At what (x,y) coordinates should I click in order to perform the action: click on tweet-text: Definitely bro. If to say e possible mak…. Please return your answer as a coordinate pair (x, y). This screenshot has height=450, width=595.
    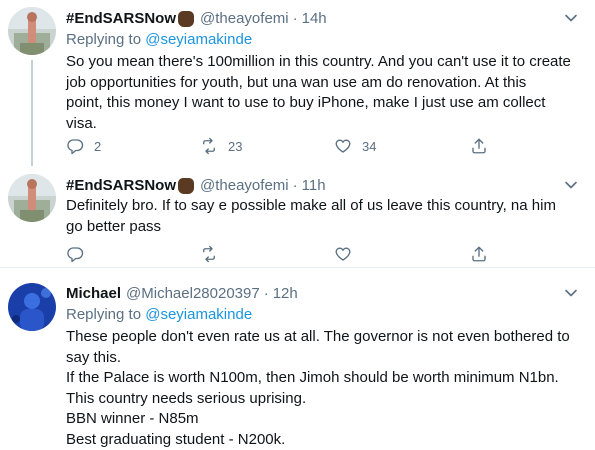
    Looking at the image, I should click on (326, 216).